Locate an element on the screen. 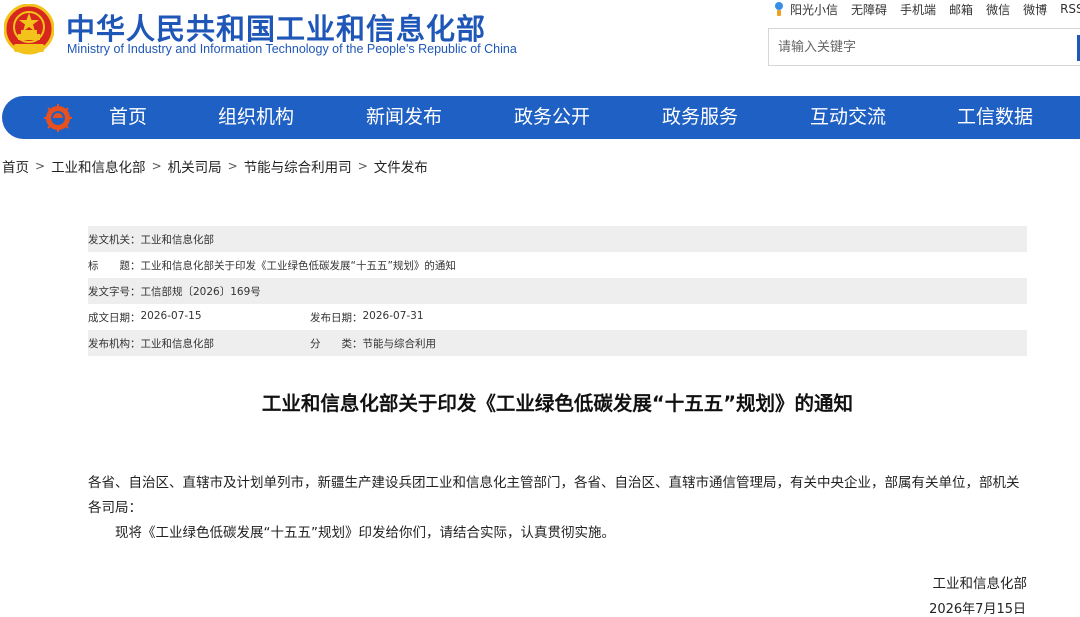  nav-home: 首页 is located at coordinates (128, 117).